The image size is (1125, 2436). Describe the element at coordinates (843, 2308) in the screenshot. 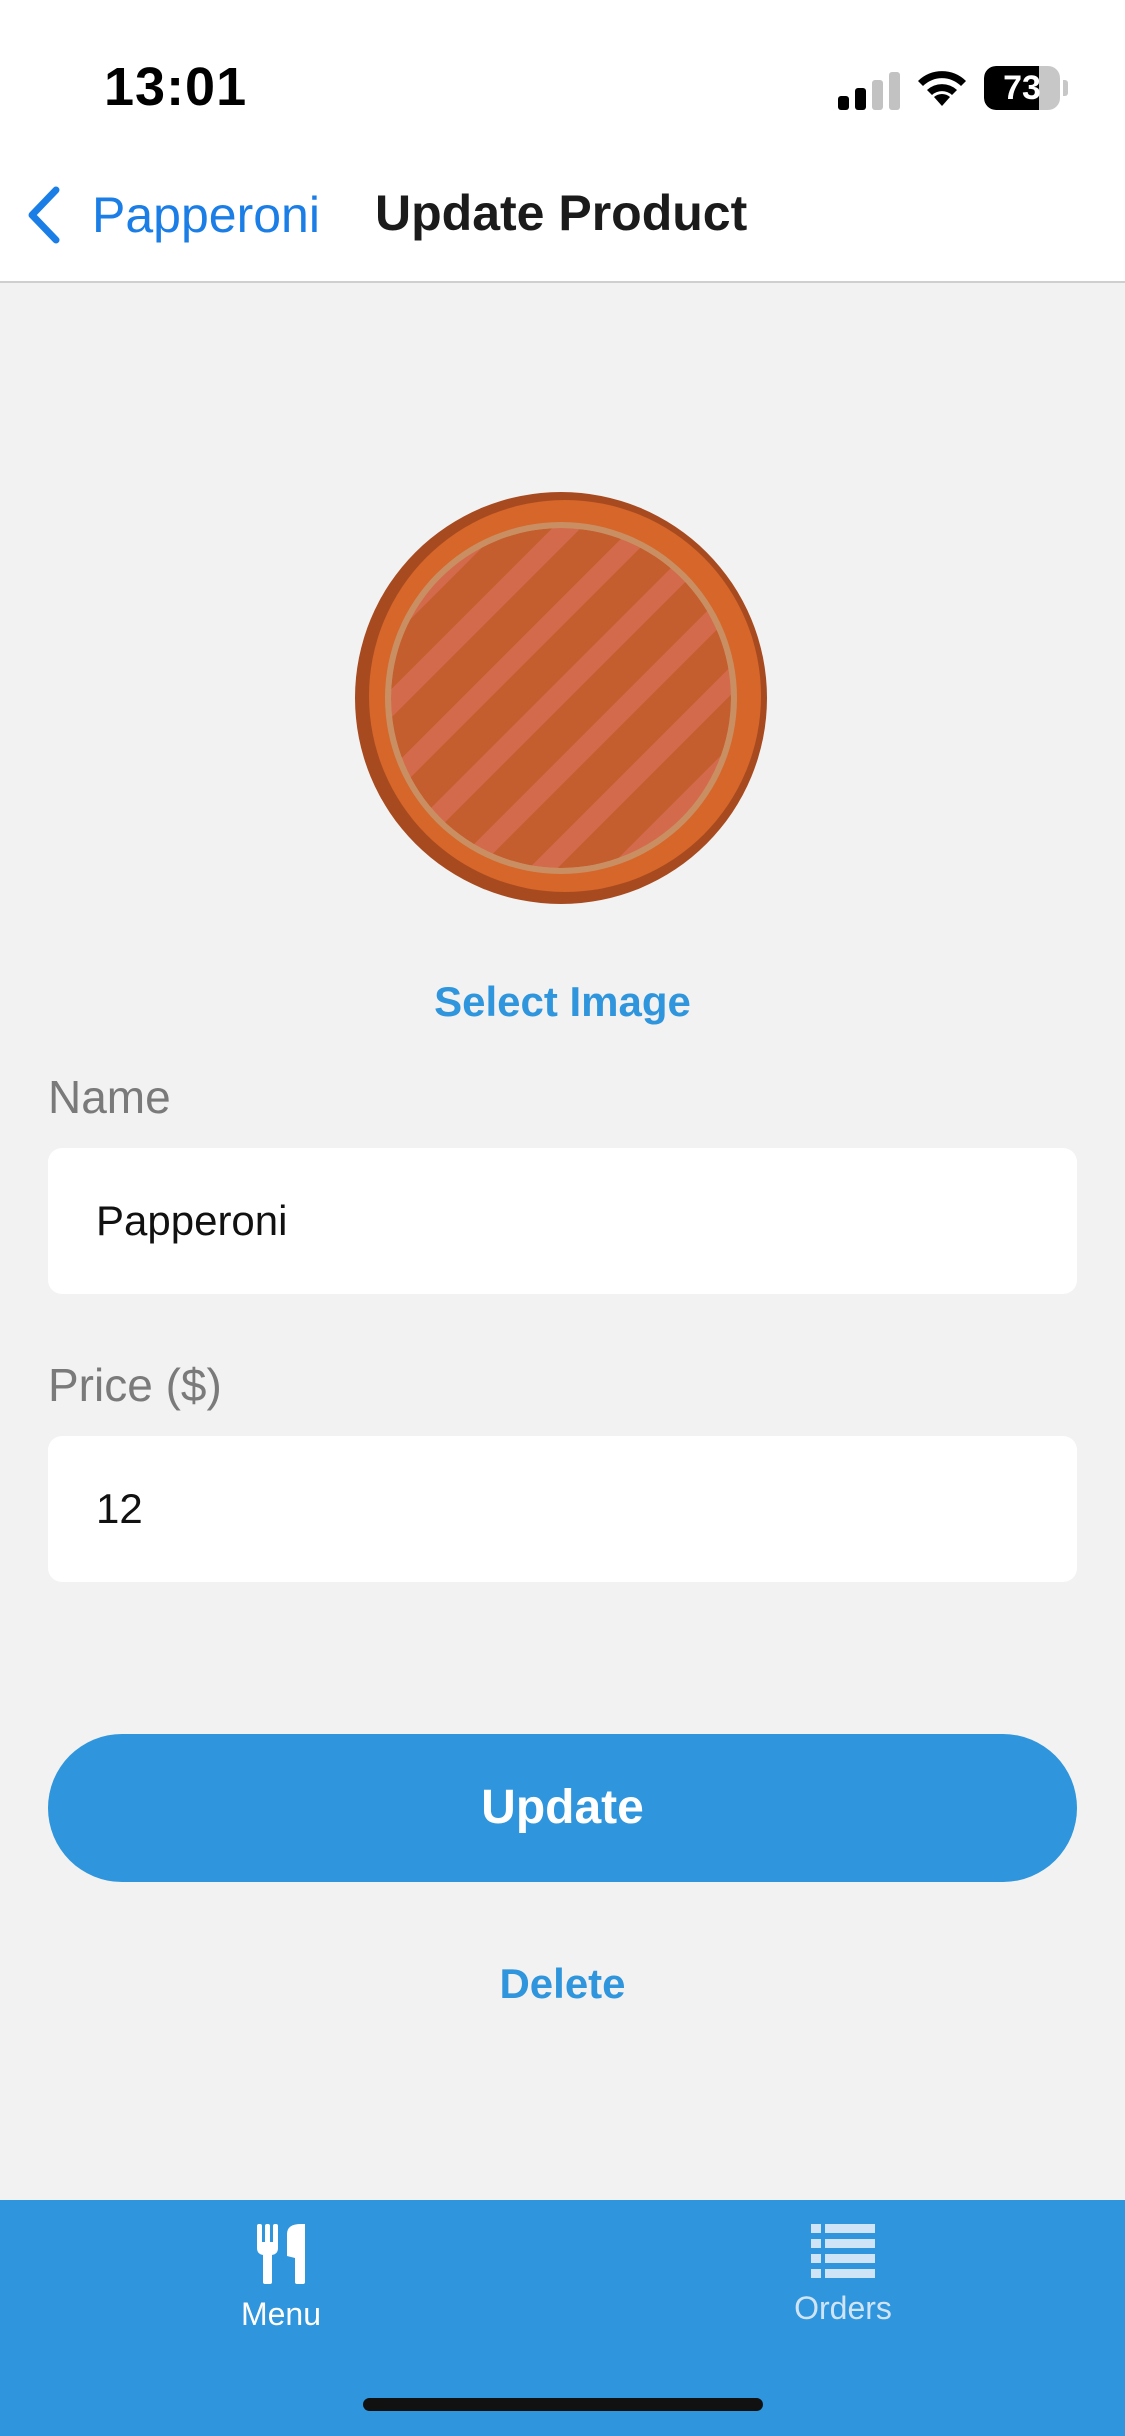

I see `tab-orders-label: Orders` at that location.